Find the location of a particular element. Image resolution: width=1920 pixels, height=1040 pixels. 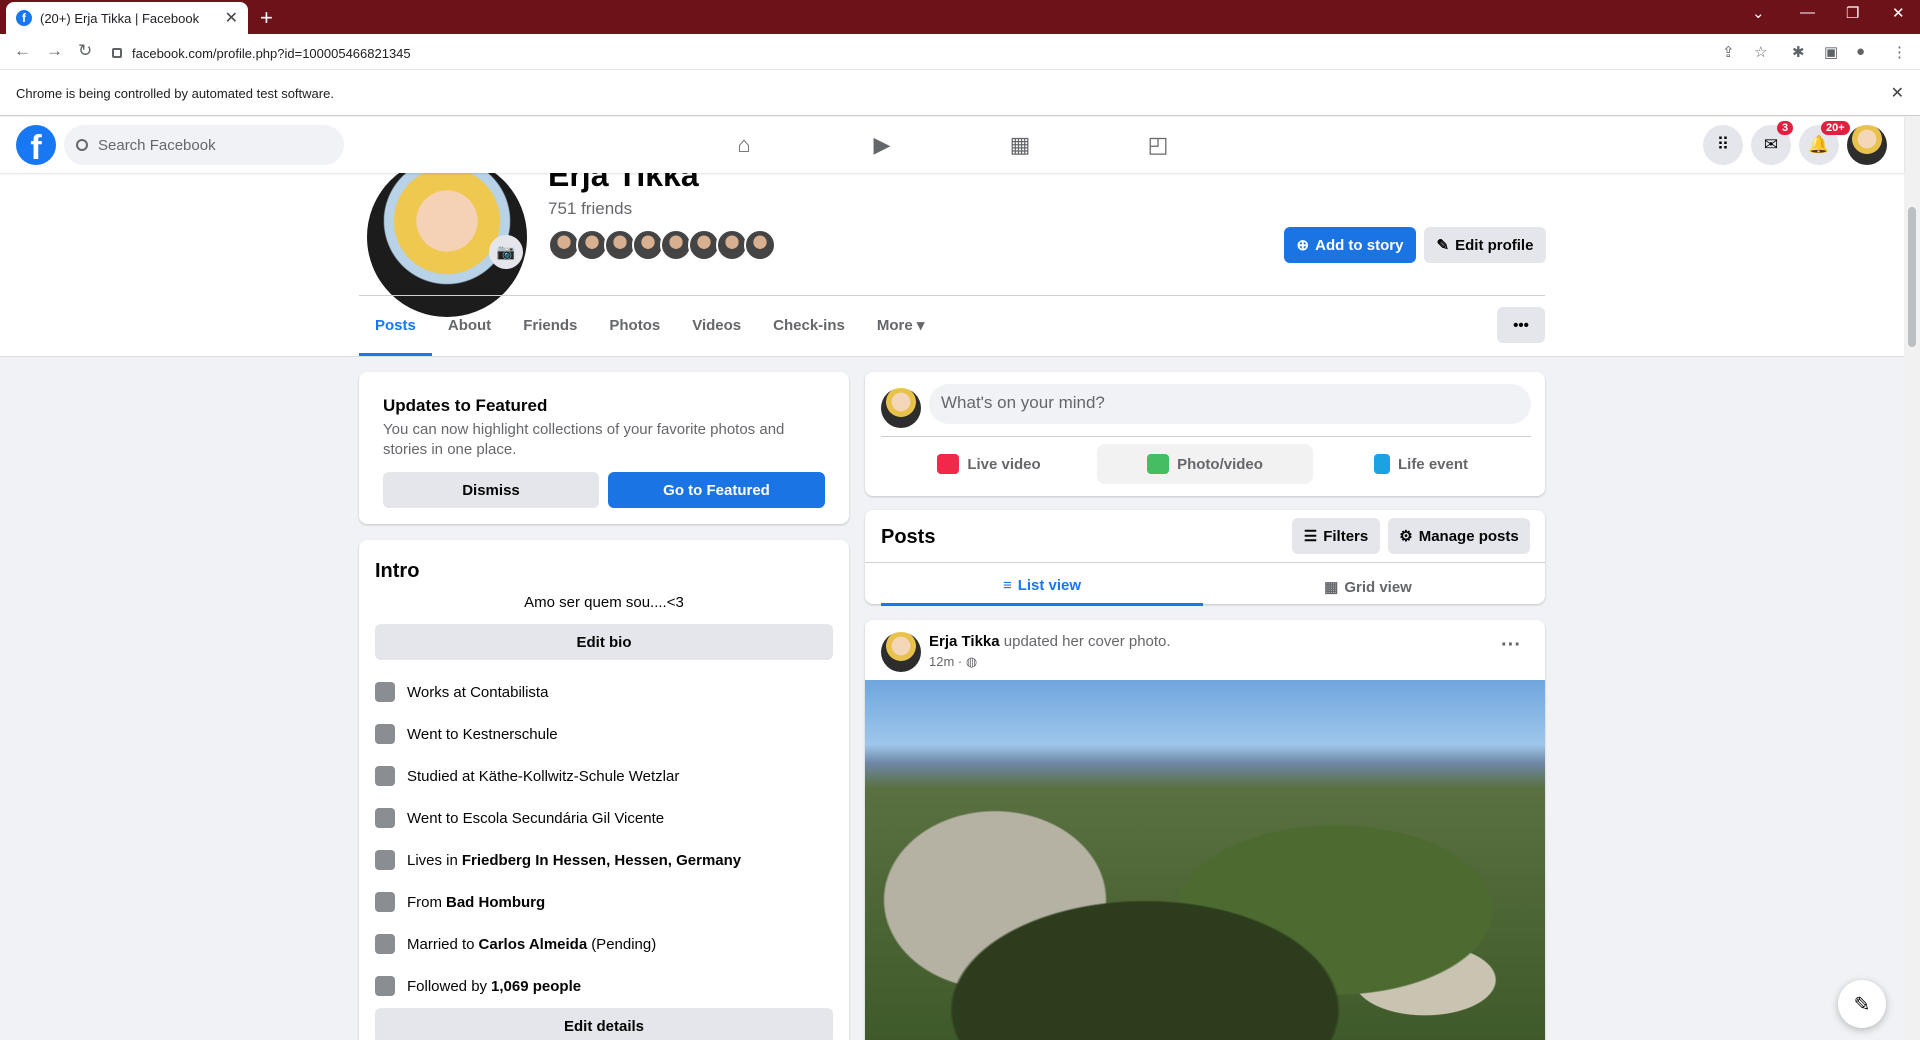

intro-item-link: Carlos Almeida is located at coordinates (533, 944).